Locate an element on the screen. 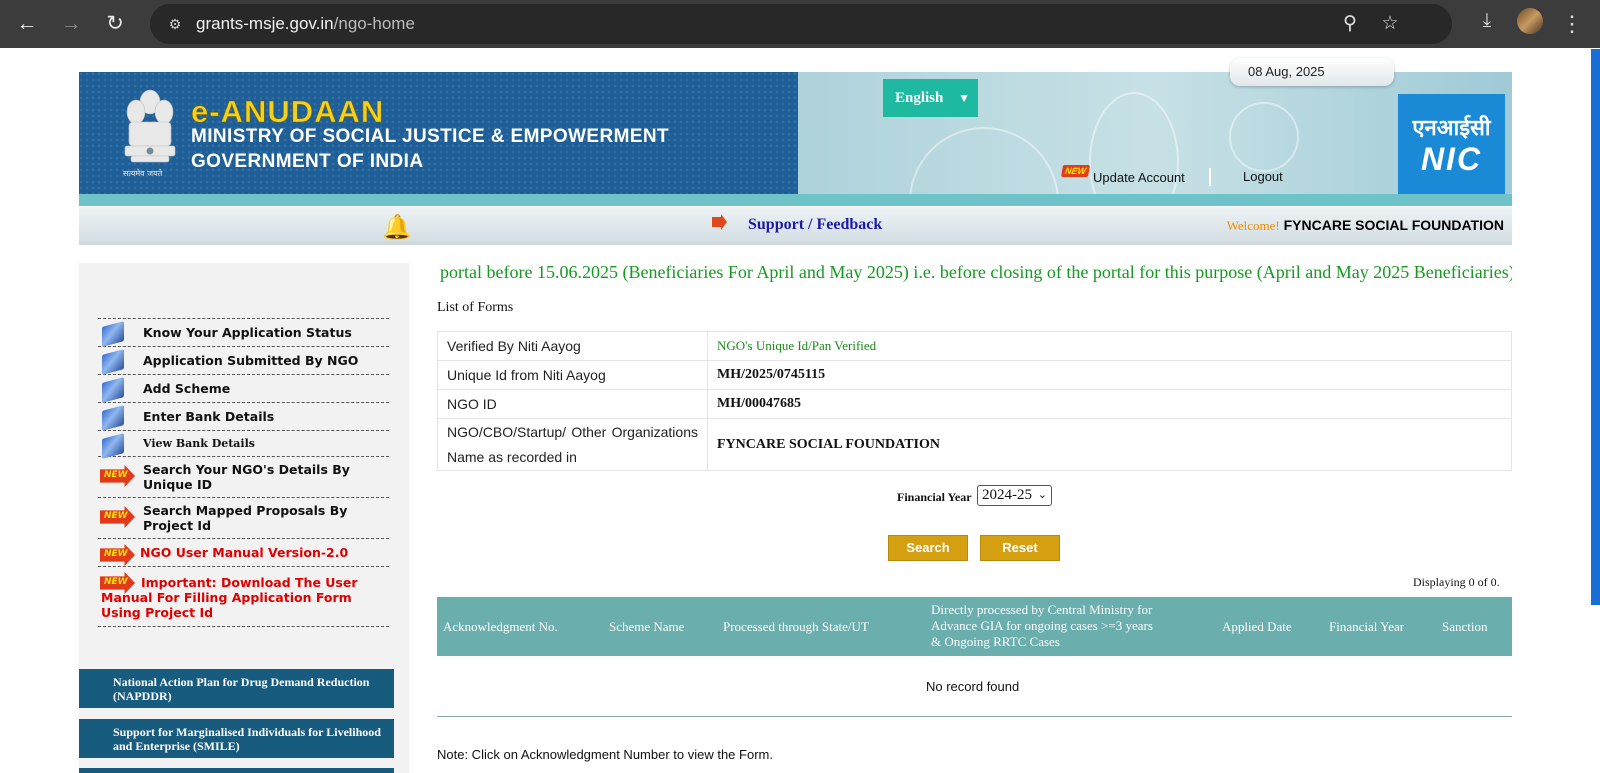 The height and width of the screenshot is (773, 1600). column-header: Applied Date is located at coordinates (1257, 627).